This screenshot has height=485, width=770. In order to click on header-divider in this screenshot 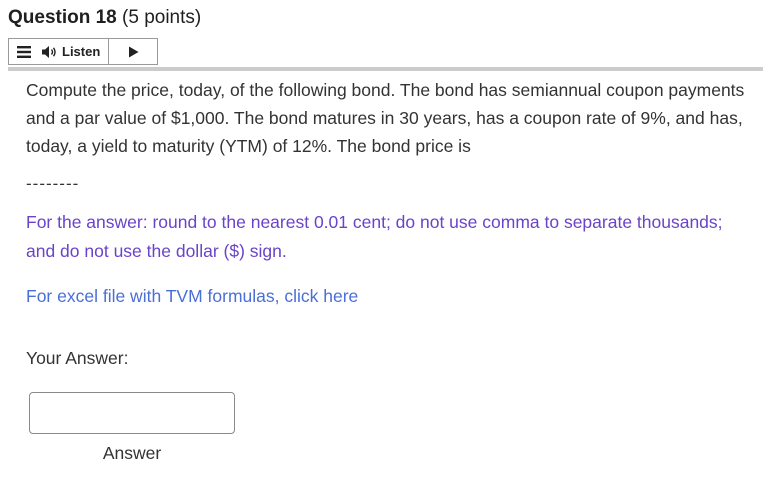, I will do `click(385, 69)`.